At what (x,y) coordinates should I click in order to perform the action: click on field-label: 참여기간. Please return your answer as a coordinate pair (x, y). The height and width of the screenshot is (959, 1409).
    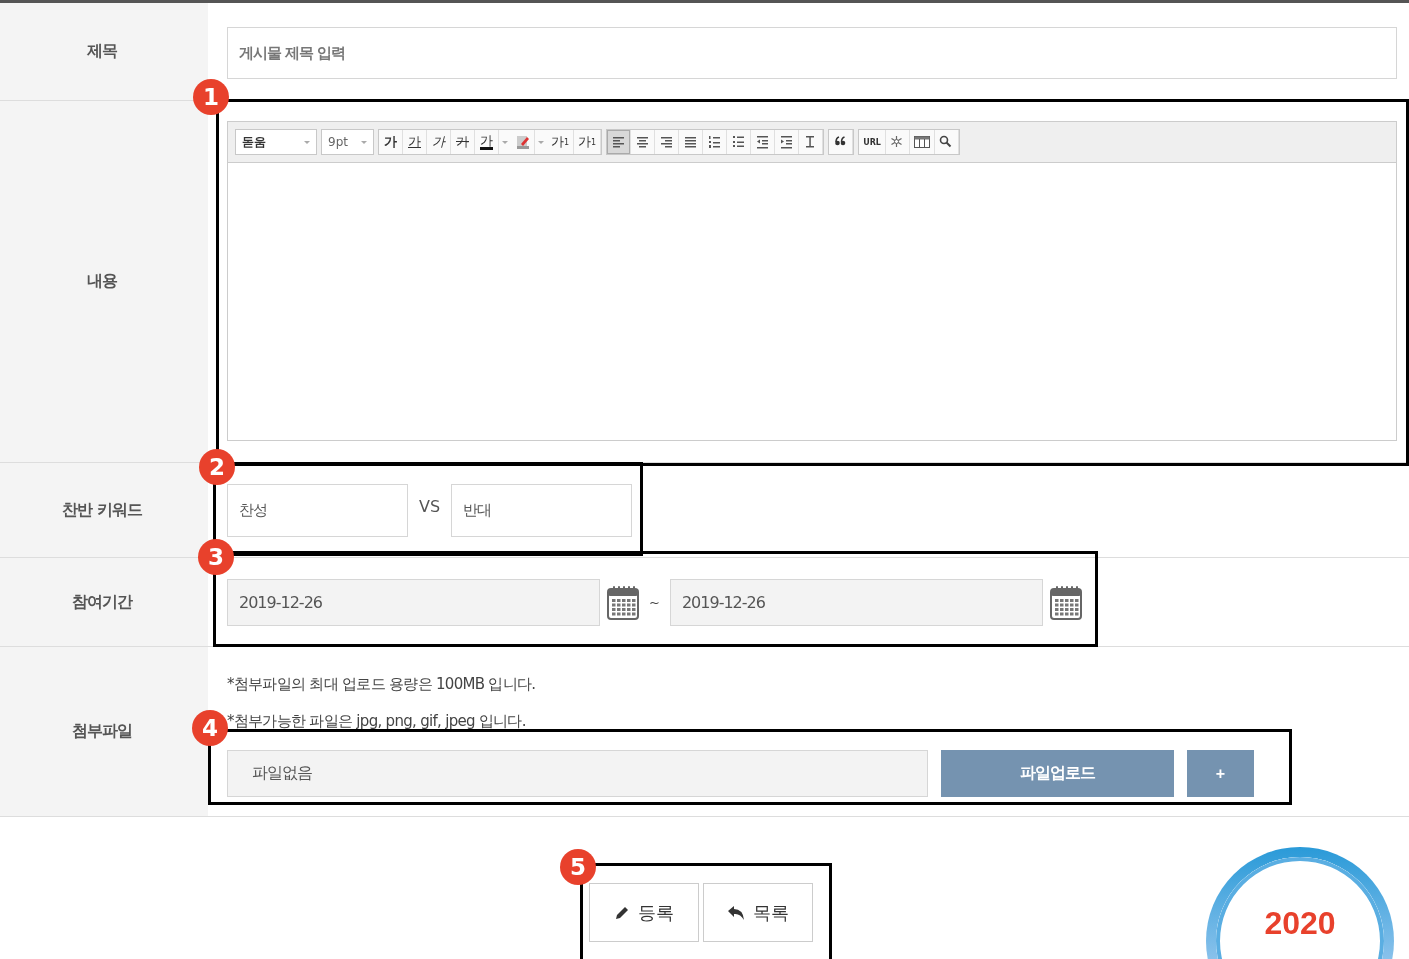
    Looking at the image, I should click on (104, 602).